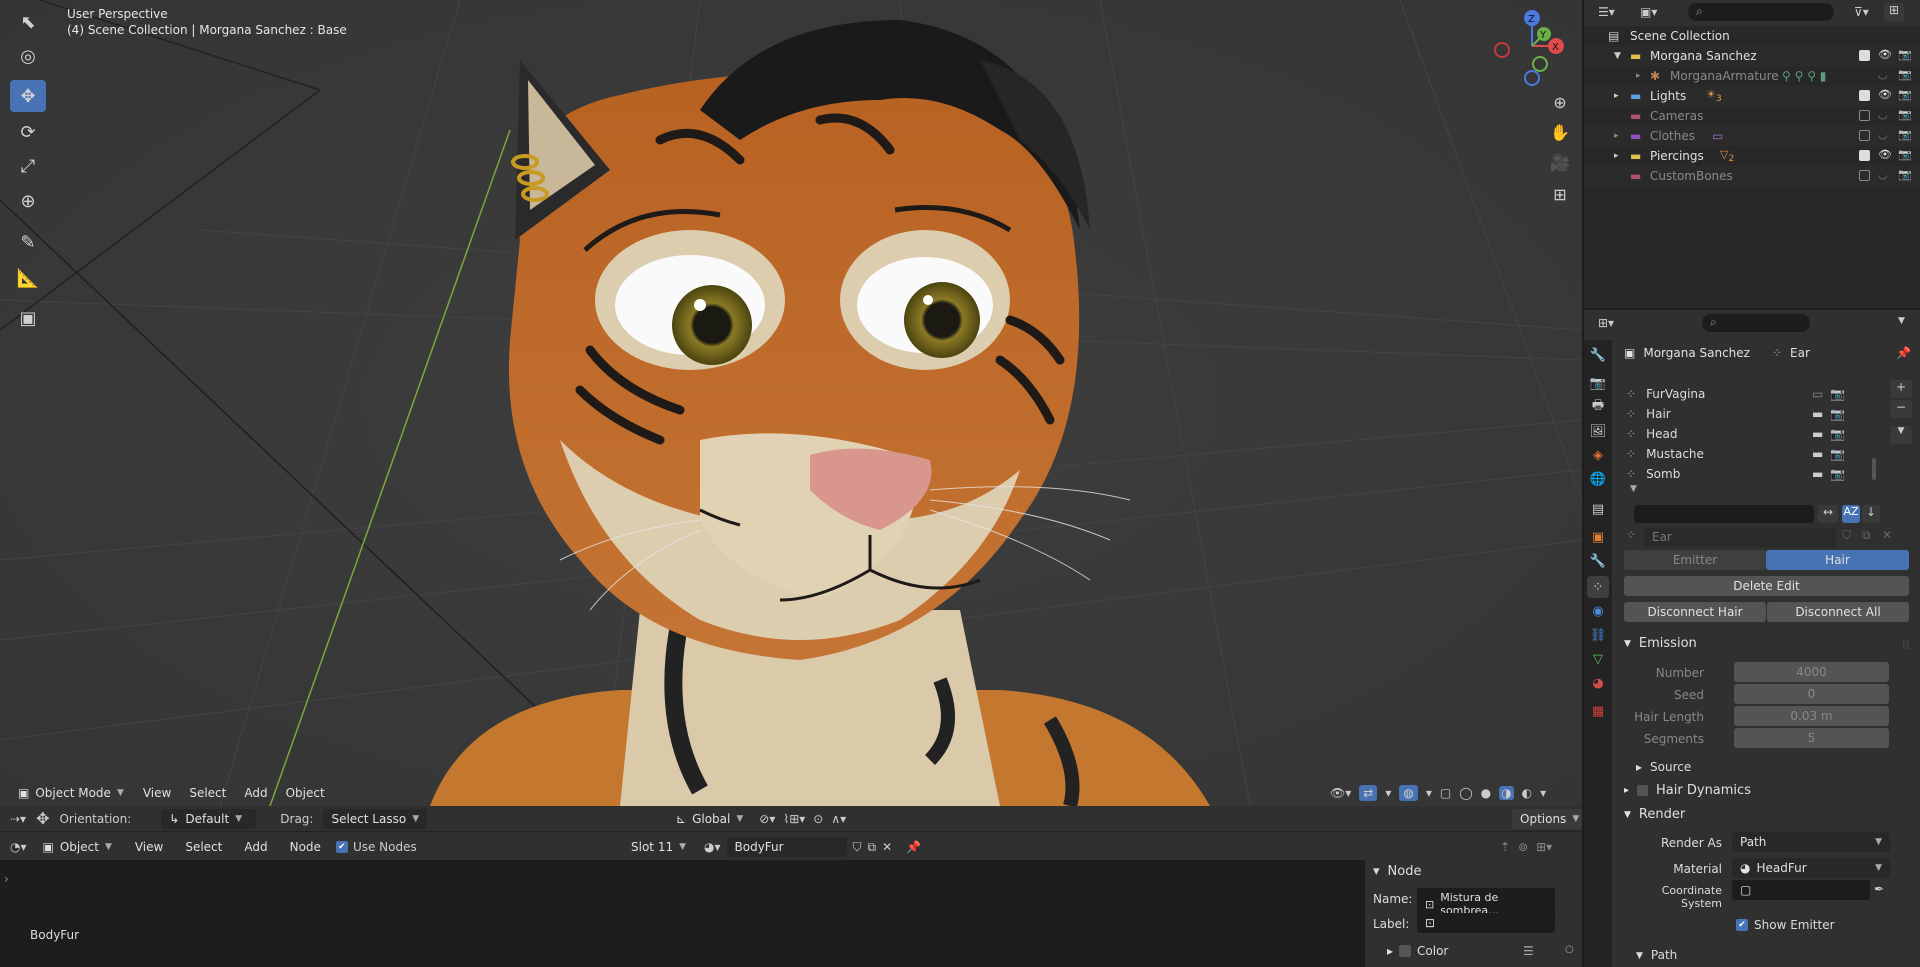 This screenshot has width=1920, height=967. Describe the element at coordinates (1811, 842) in the screenshot. I see `render-as-dropdown: Path ▼` at that location.